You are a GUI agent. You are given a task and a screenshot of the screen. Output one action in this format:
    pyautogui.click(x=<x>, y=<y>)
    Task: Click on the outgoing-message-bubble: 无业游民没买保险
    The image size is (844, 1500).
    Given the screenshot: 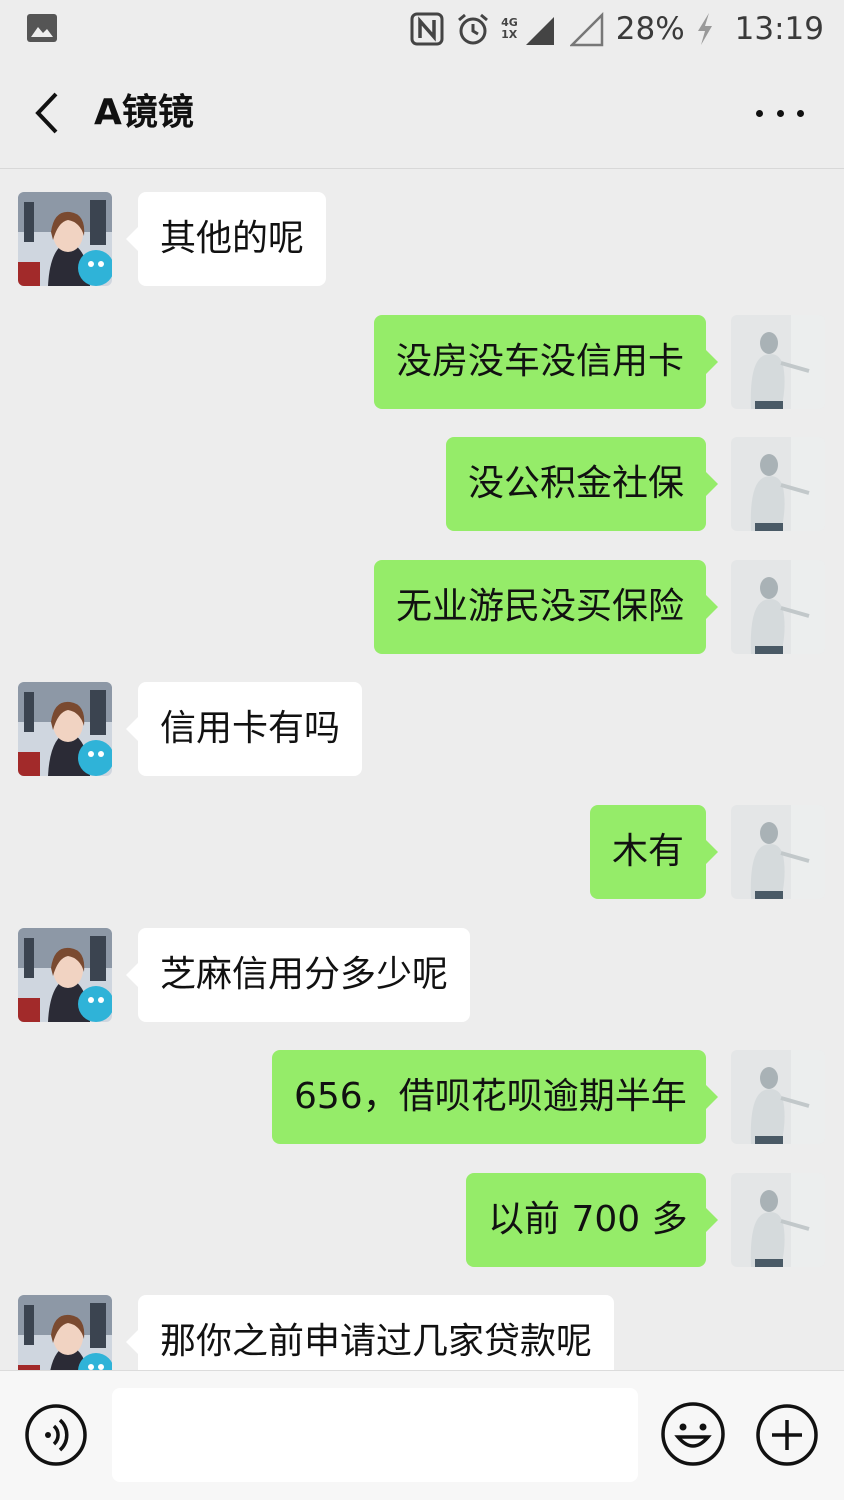 What is the action you would take?
    pyautogui.click(x=546, y=607)
    